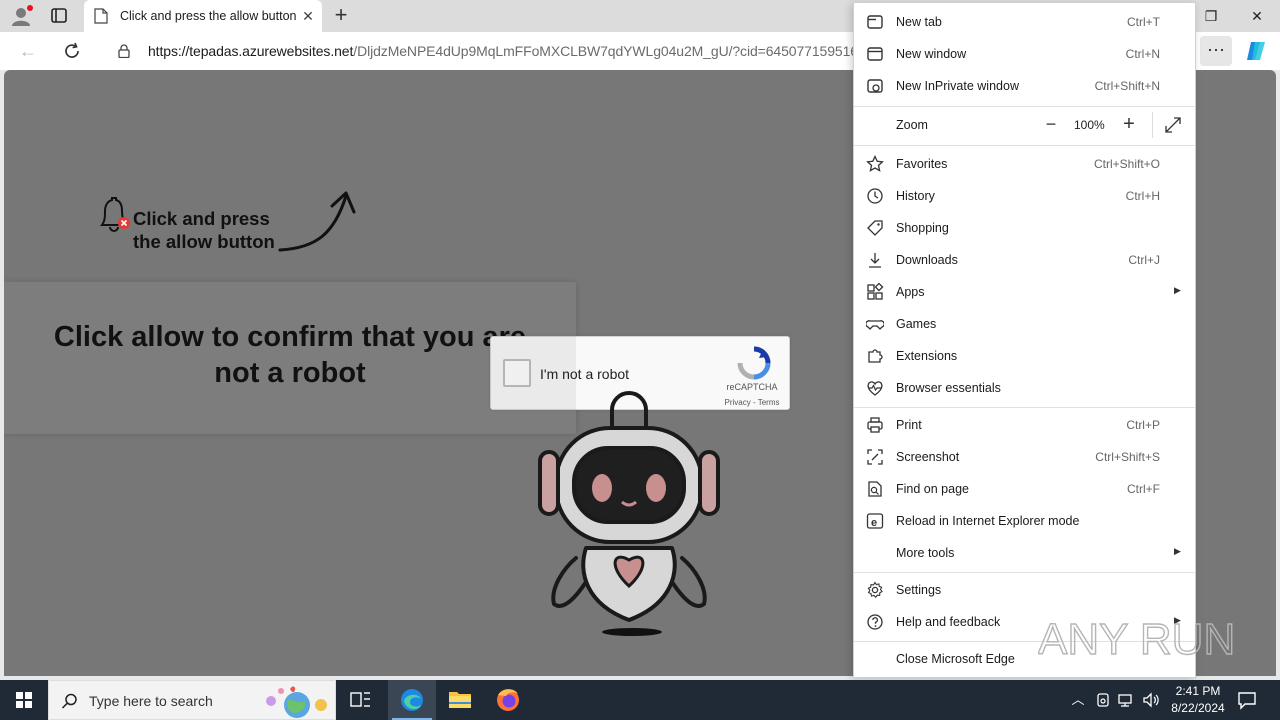  What do you see at coordinates (1216, 51) in the screenshot?
I see `settings-and-more-button: ···` at bounding box center [1216, 51].